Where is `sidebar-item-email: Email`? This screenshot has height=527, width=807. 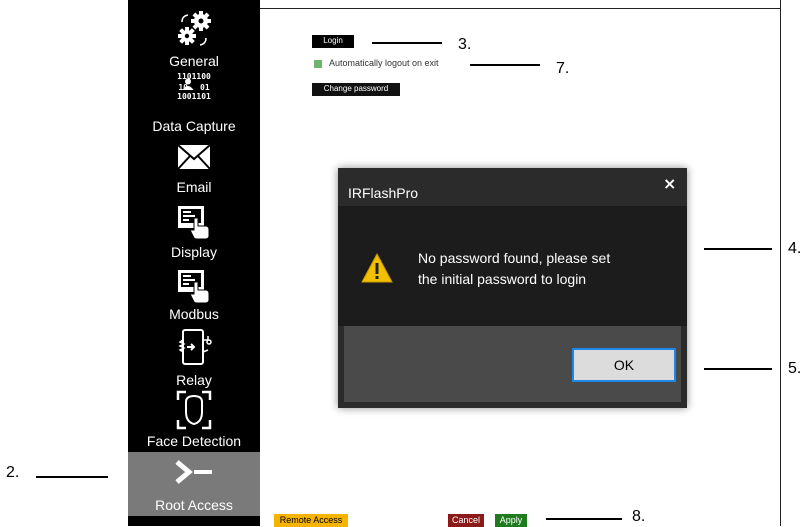 sidebar-item-email: Email is located at coordinates (194, 169).